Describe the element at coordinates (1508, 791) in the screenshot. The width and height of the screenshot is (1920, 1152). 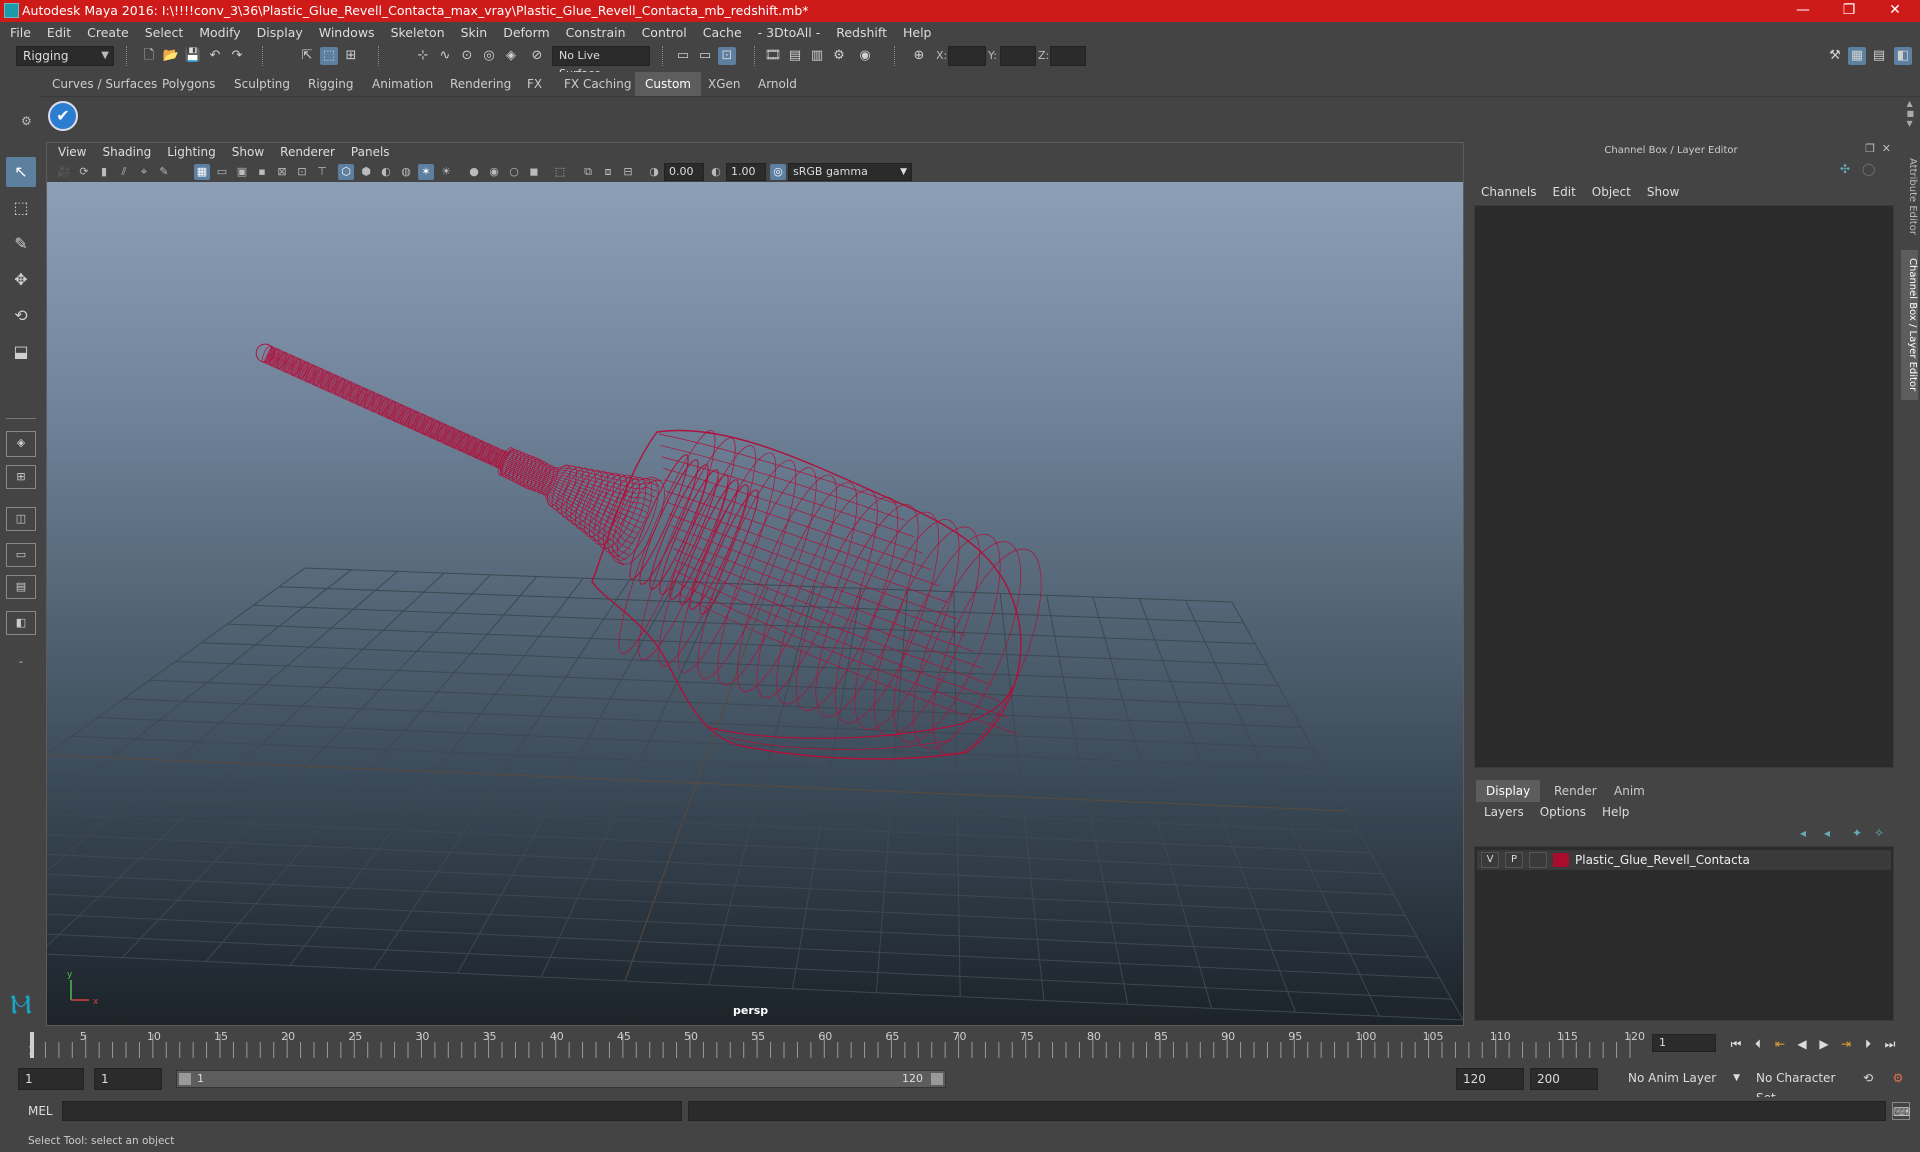
I see `tab-display: Display` at that location.